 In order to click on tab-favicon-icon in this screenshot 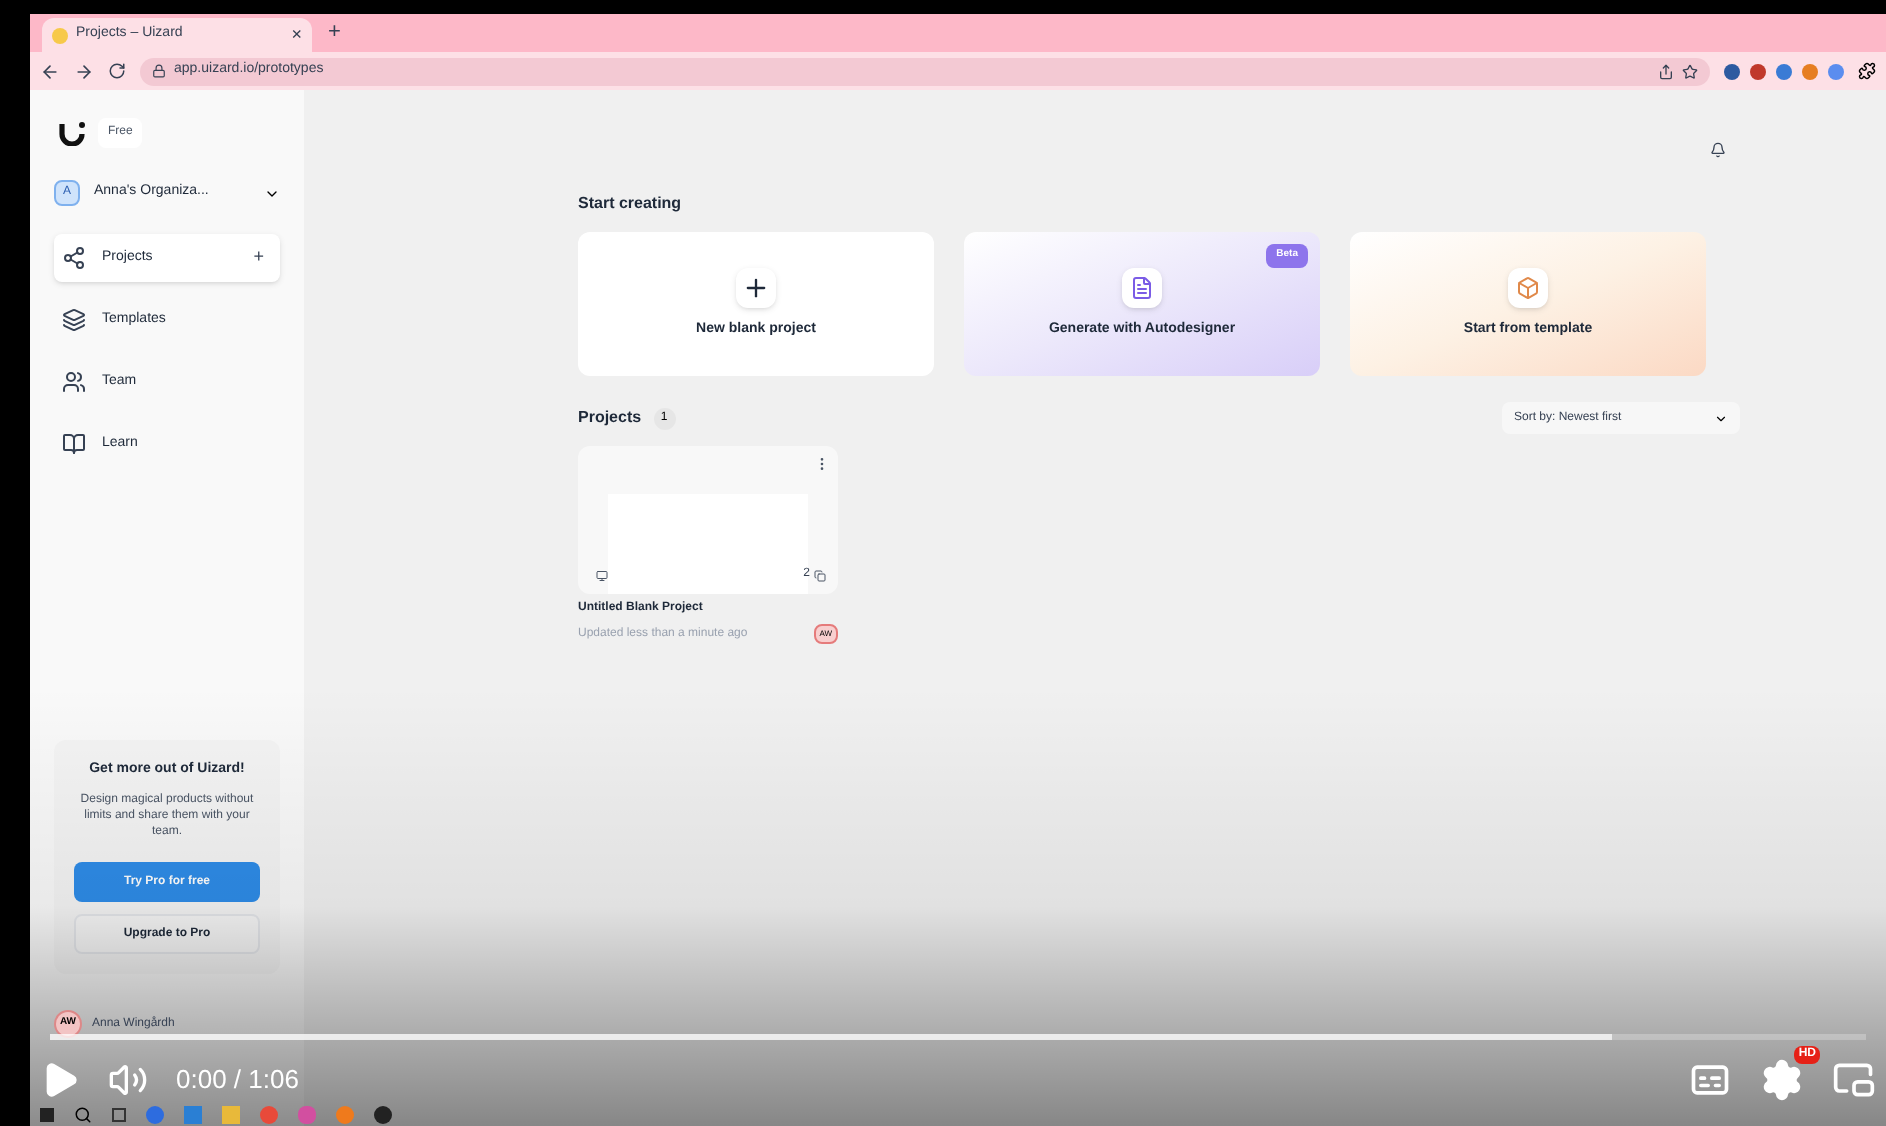, I will do `click(60, 35)`.